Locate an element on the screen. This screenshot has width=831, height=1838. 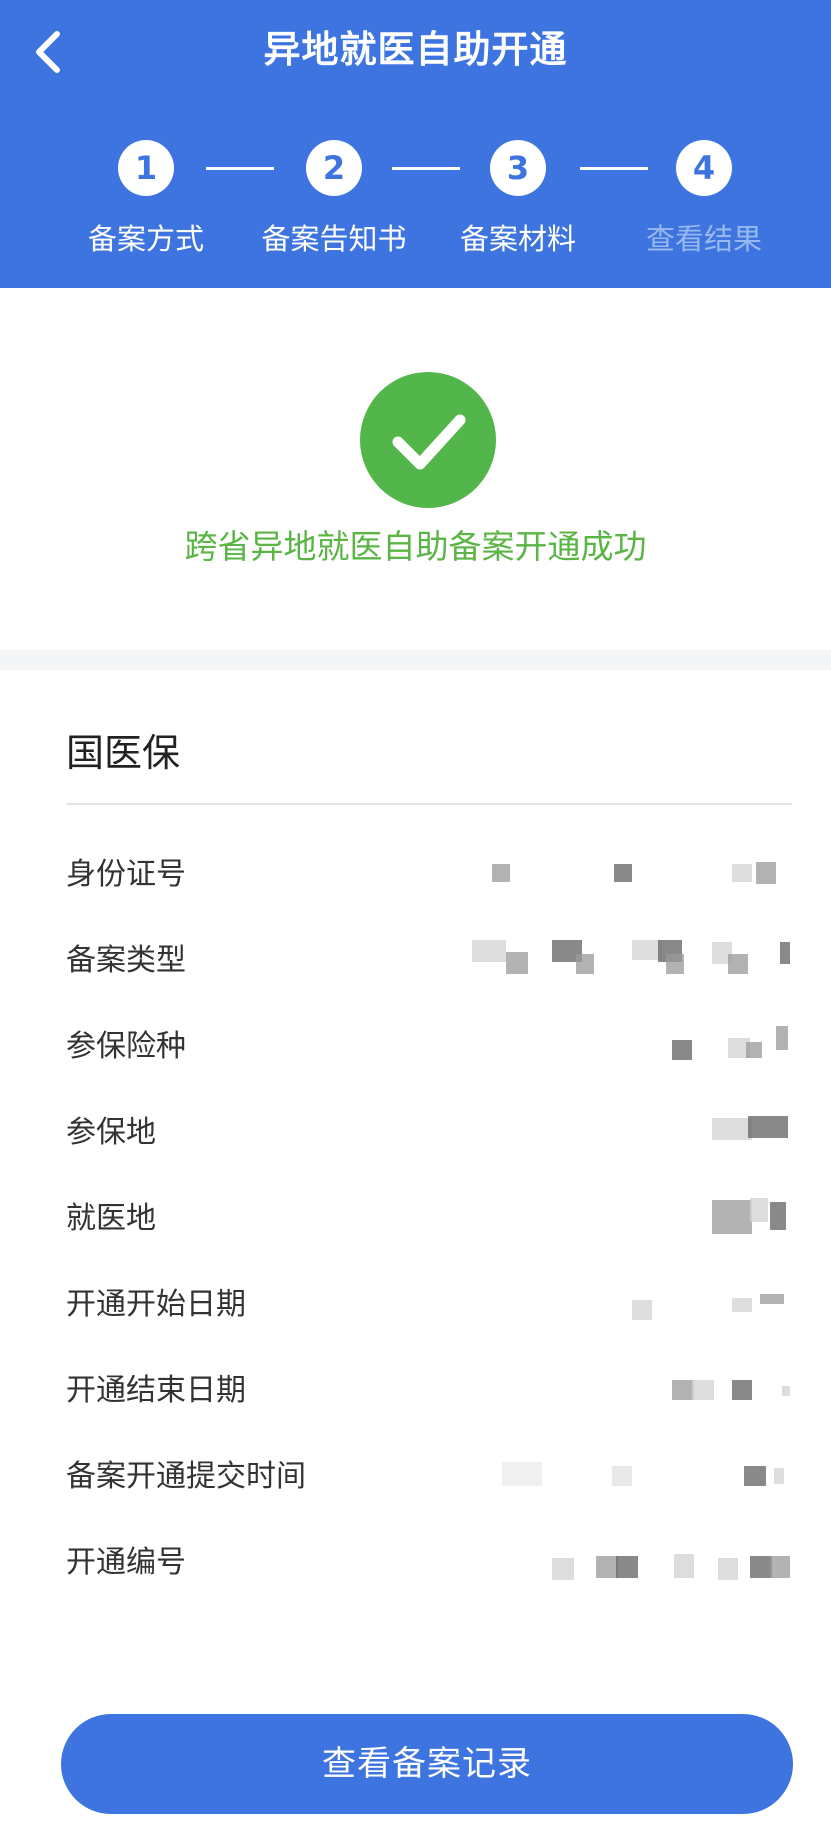
detail-row-start-date: 开通开始日期 is located at coordinates (429, 1305).